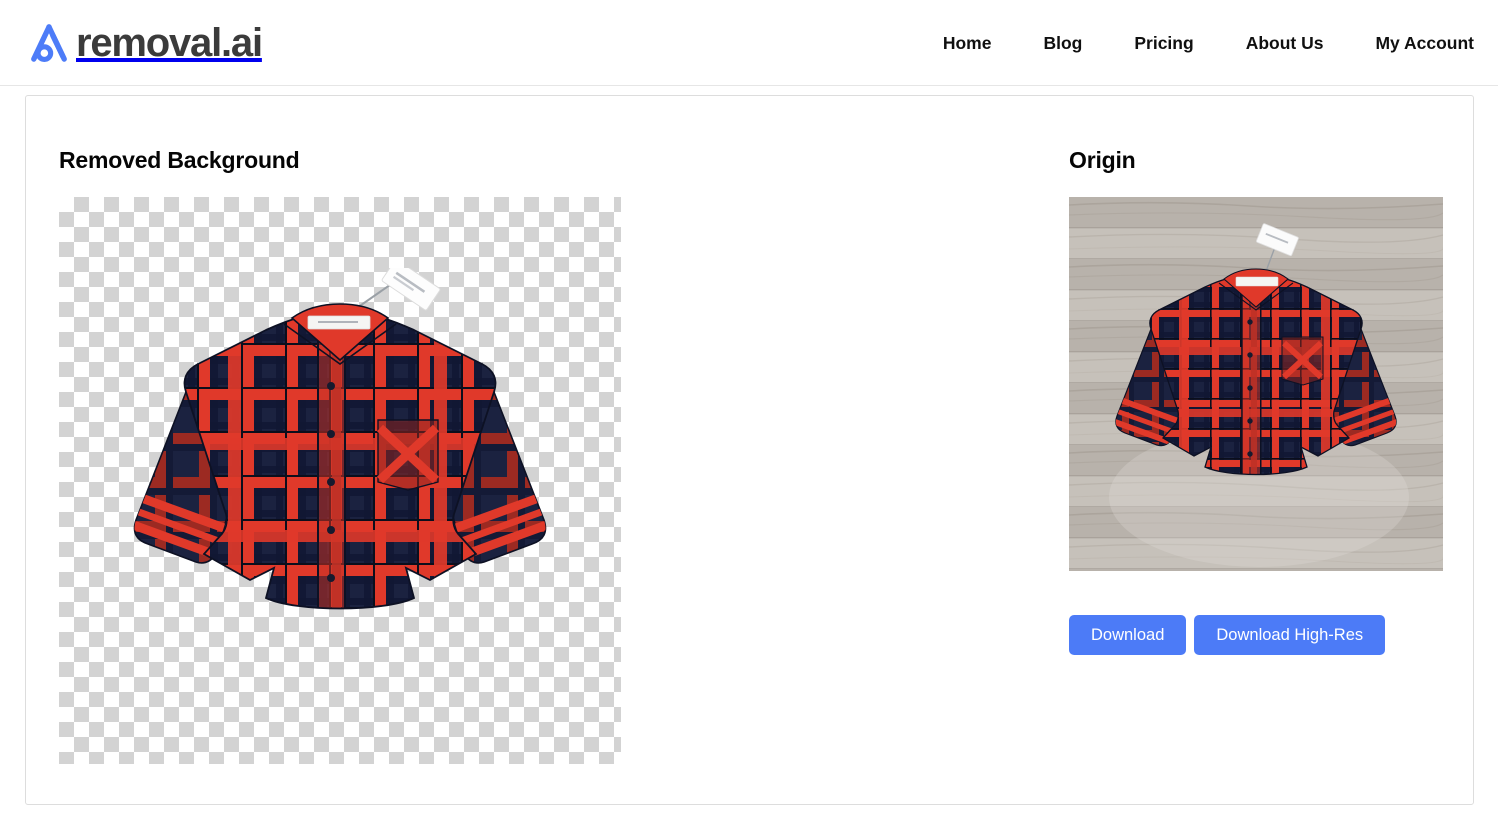 The image size is (1498, 820). What do you see at coordinates (1290, 635) in the screenshot?
I see `download-high-res-button: Download High-Res` at bounding box center [1290, 635].